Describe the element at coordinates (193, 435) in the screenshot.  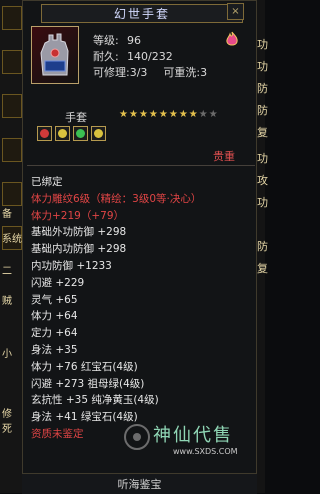
I see `watermark-text: 神仙代售` at that location.